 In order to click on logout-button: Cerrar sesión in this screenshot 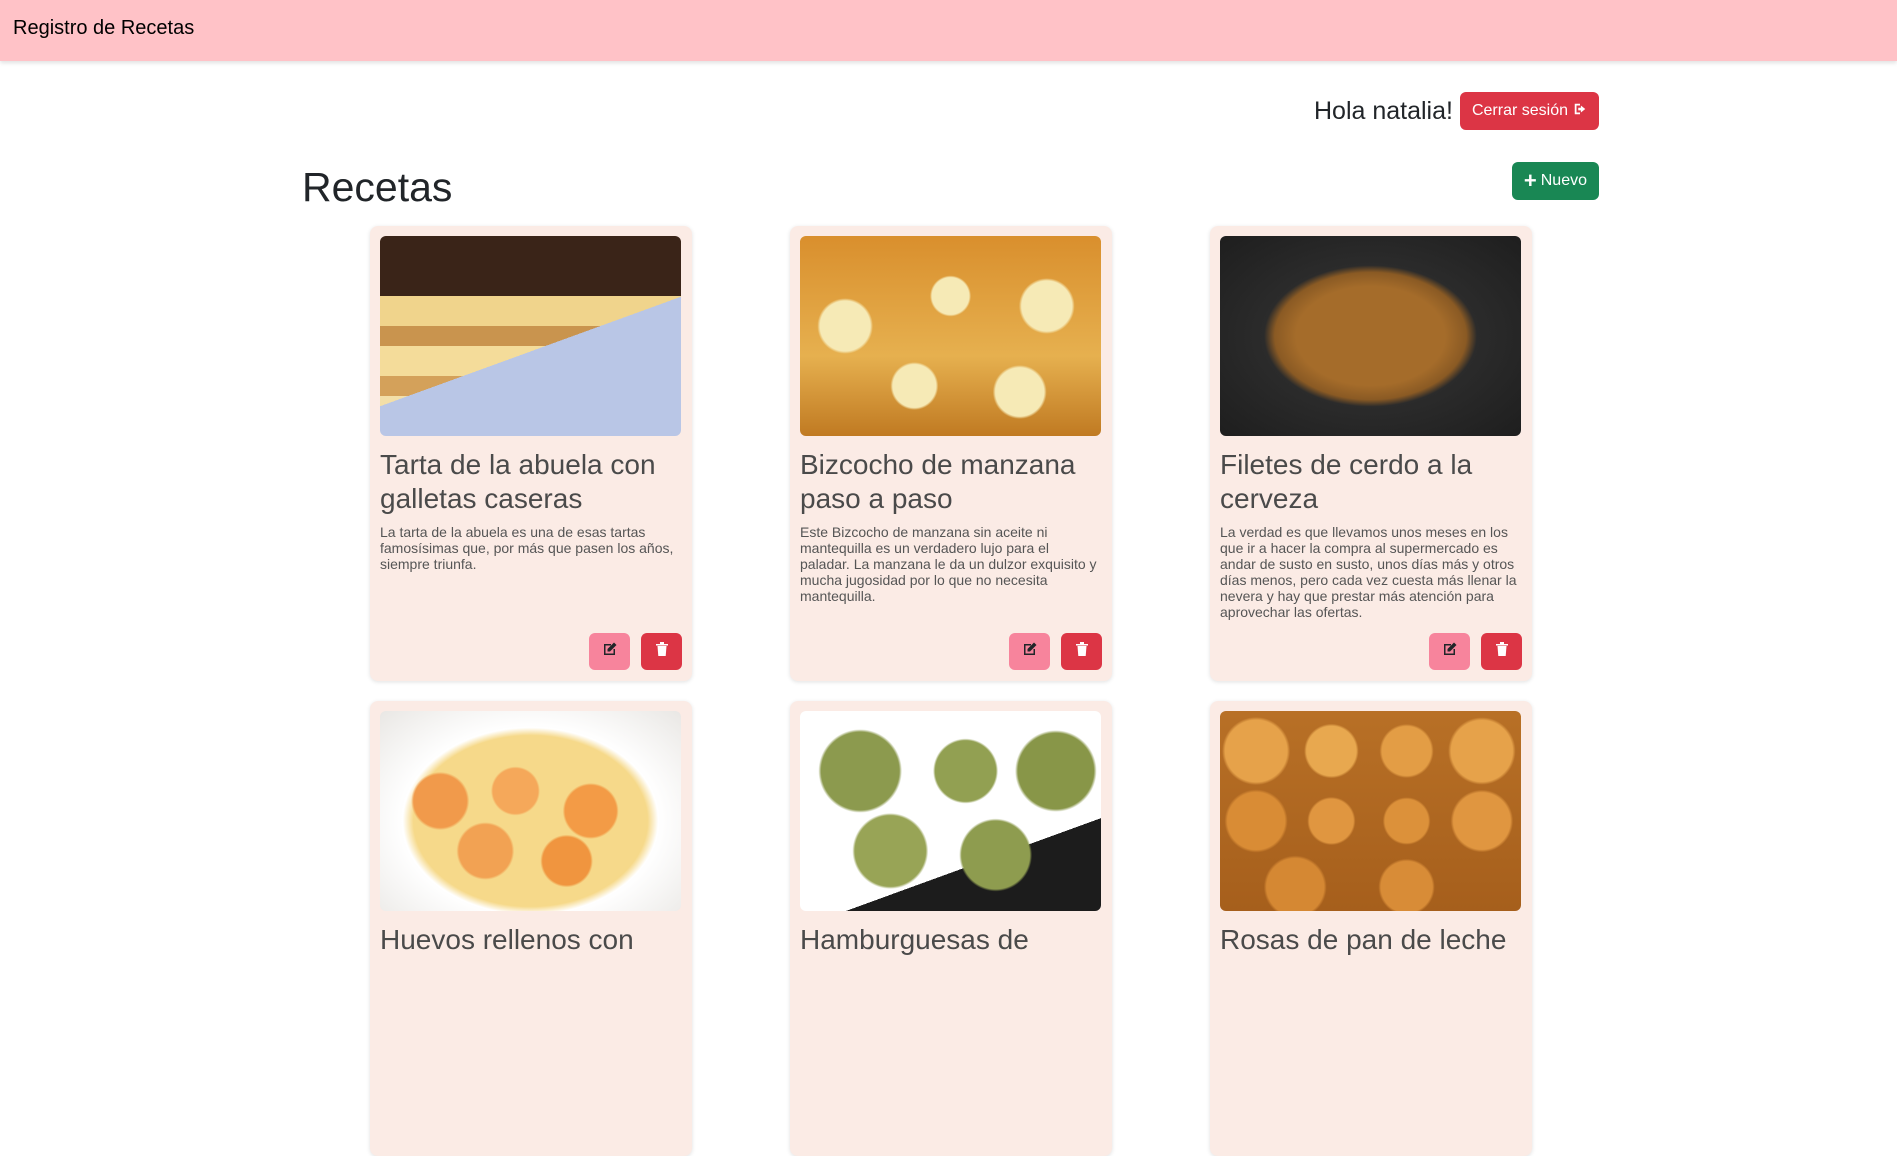, I will do `click(1529, 111)`.